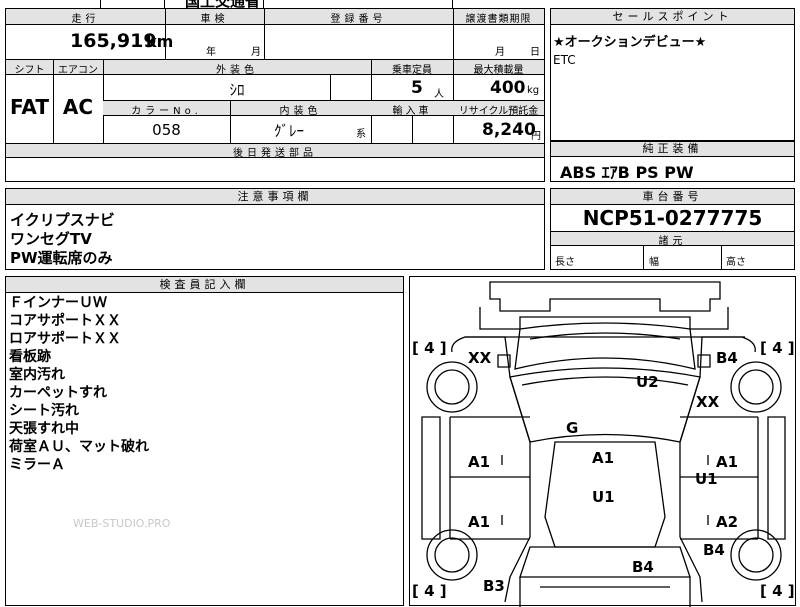 This screenshot has width=800, height=607. What do you see at coordinates (452, 555) in the screenshot?
I see `wheel-rear-left` at bounding box center [452, 555].